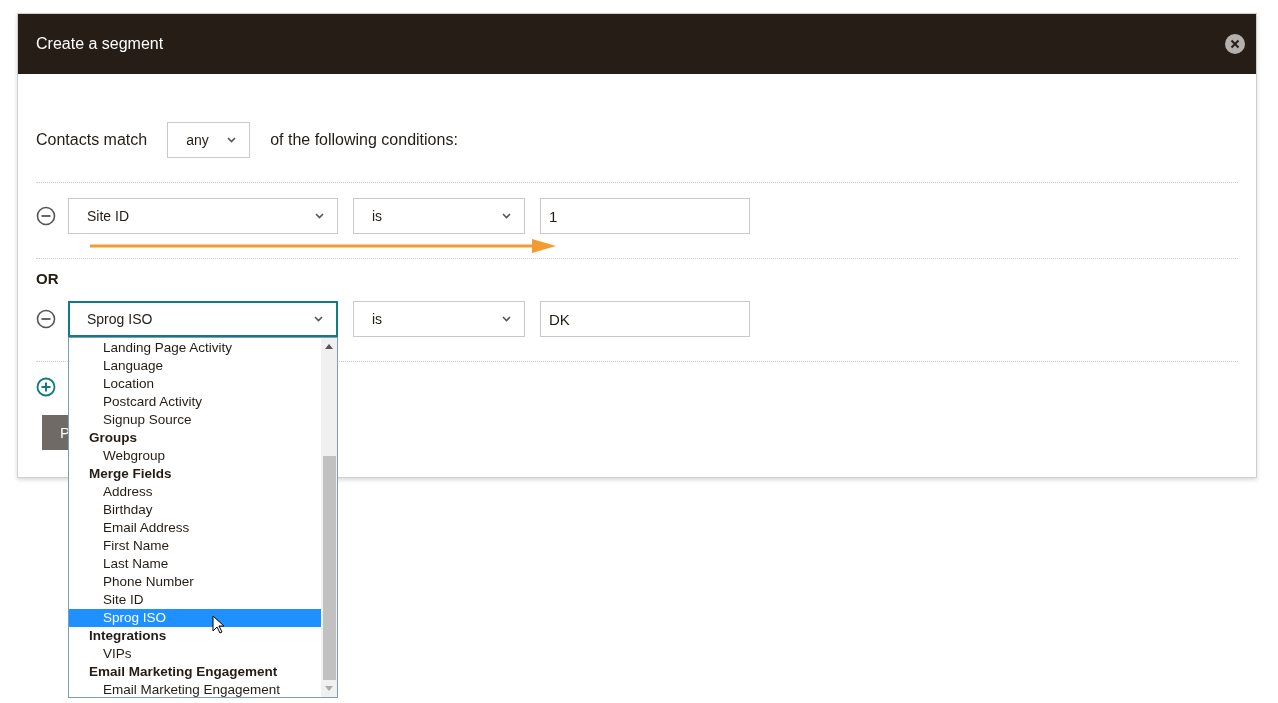 The height and width of the screenshot is (703, 1278). Describe the element at coordinates (195, 366) in the screenshot. I see `dropdown-option: Language` at that location.